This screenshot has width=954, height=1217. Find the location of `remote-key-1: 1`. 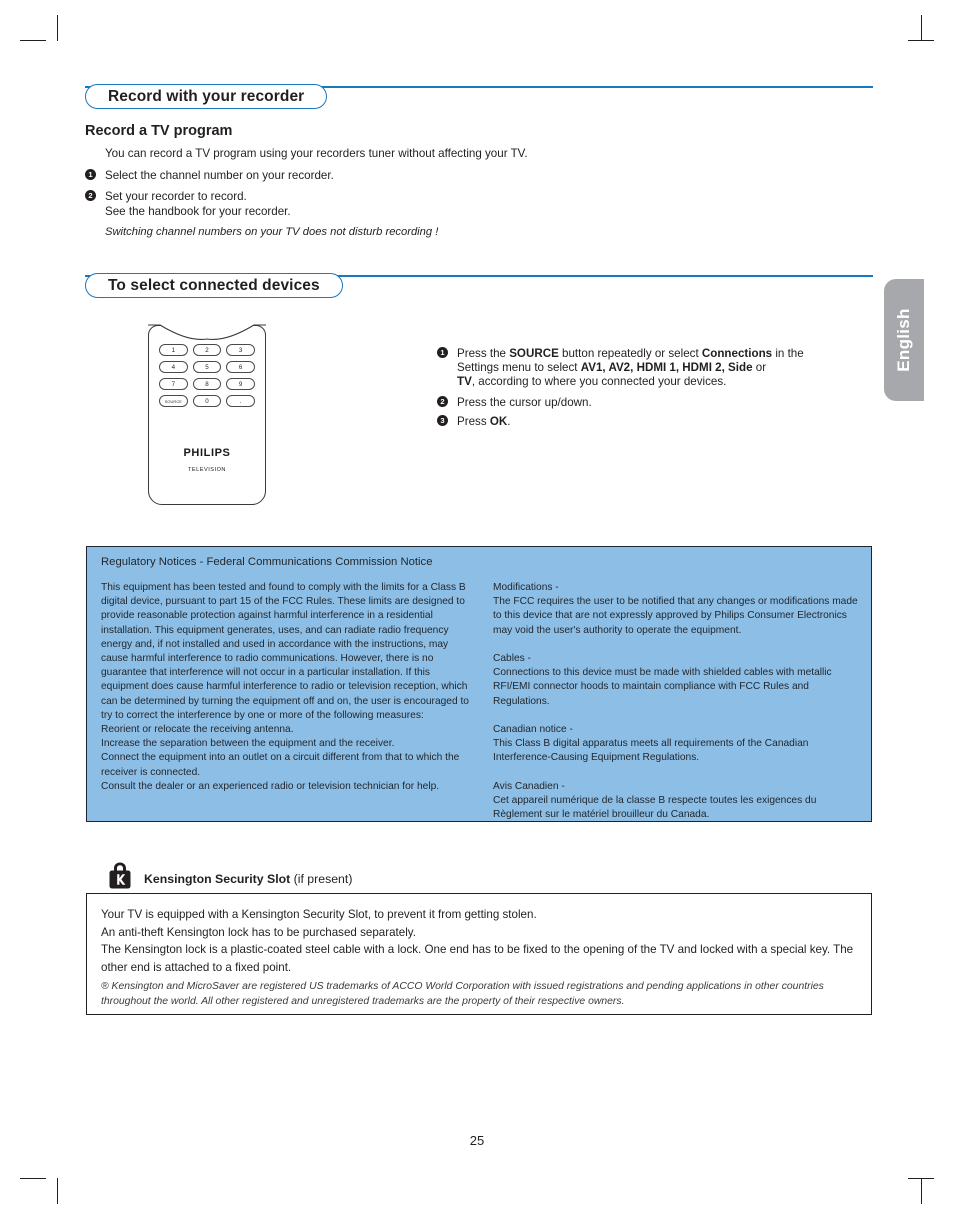

remote-key-1: 1 is located at coordinates (173, 350).